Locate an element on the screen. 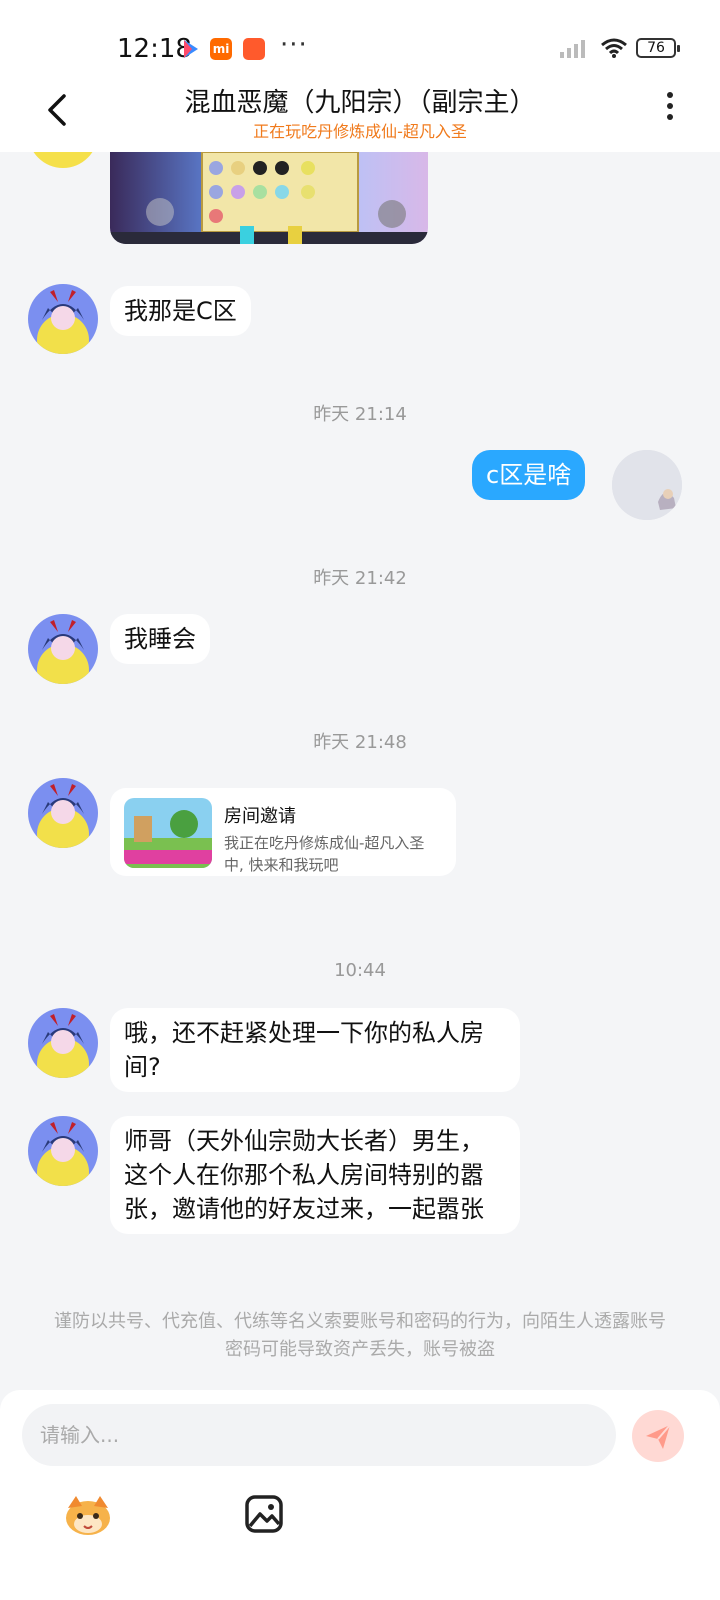  my-message-bubble: c区是啥 is located at coordinates (529, 475).